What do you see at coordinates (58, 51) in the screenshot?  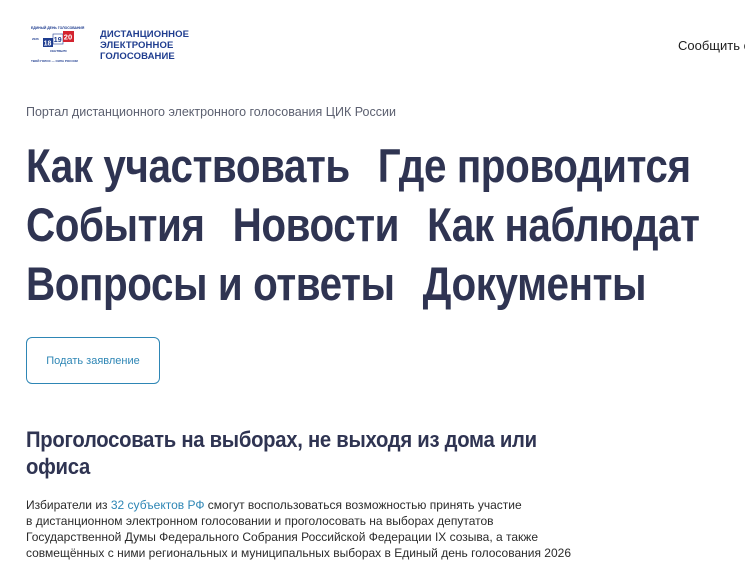 I see `logo-month: СЕНТЯБРЯ` at bounding box center [58, 51].